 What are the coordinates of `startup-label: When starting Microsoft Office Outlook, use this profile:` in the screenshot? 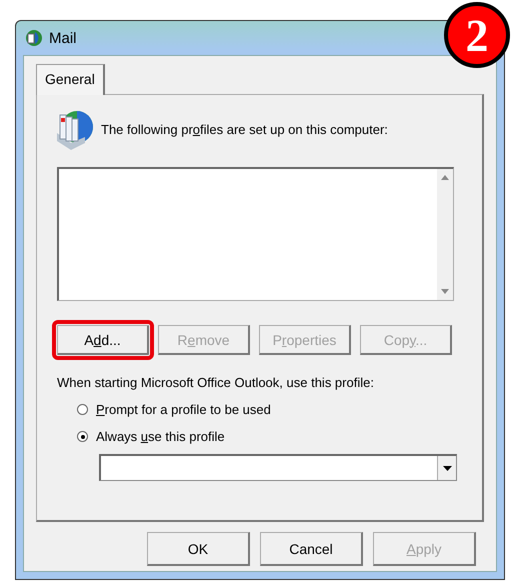 It's located at (216, 382).